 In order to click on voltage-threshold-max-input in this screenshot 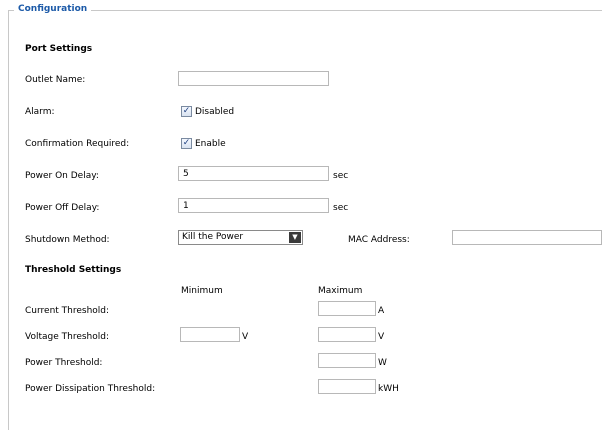, I will do `click(347, 334)`.